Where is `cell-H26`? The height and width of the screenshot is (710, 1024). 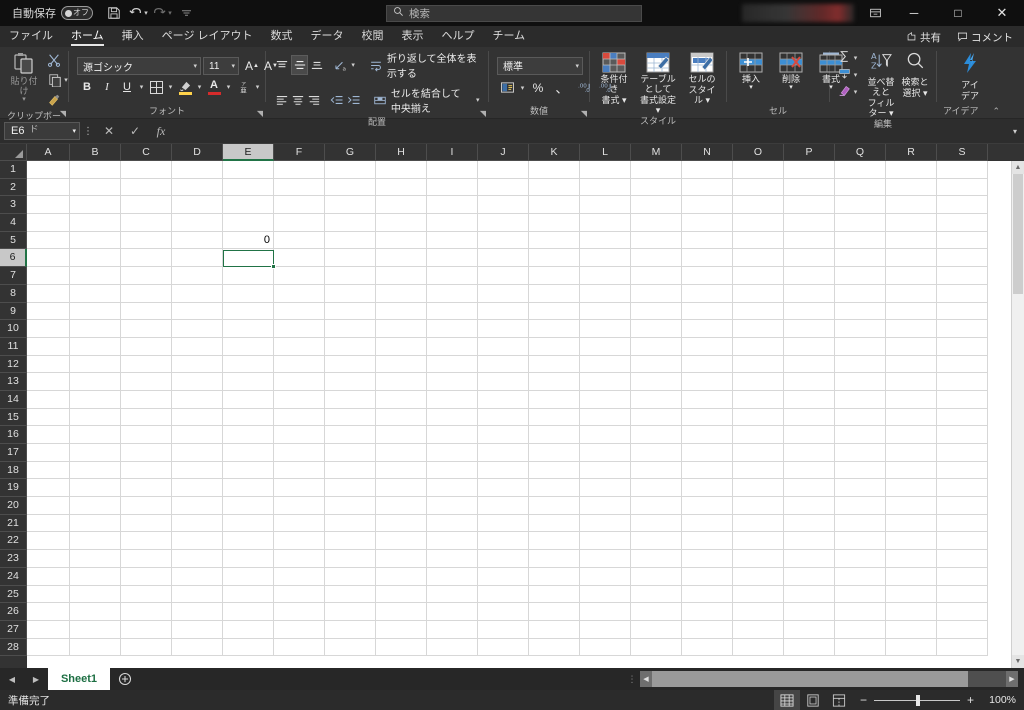
cell-H26 is located at coordinates (401, 612).